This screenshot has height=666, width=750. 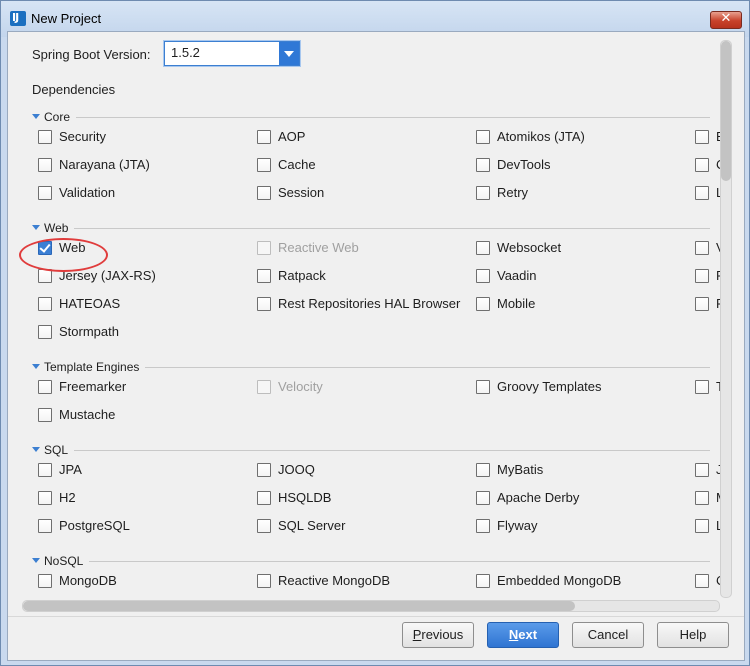 I want to click on dependency-label: MyBatis, so click(x=520, y=469).